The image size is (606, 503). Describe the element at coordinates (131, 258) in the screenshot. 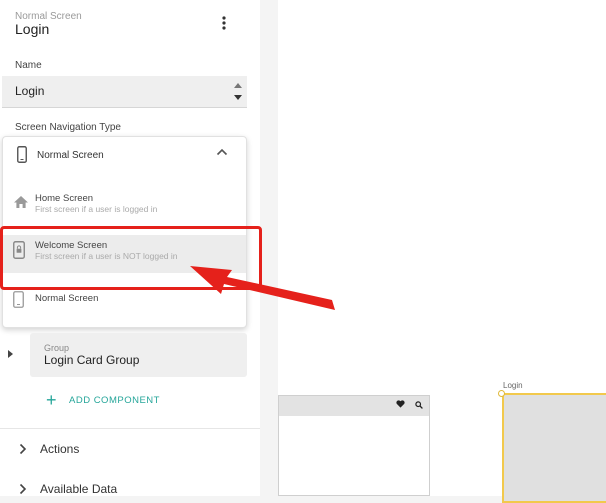

I see `annotation-highlight` at that location.